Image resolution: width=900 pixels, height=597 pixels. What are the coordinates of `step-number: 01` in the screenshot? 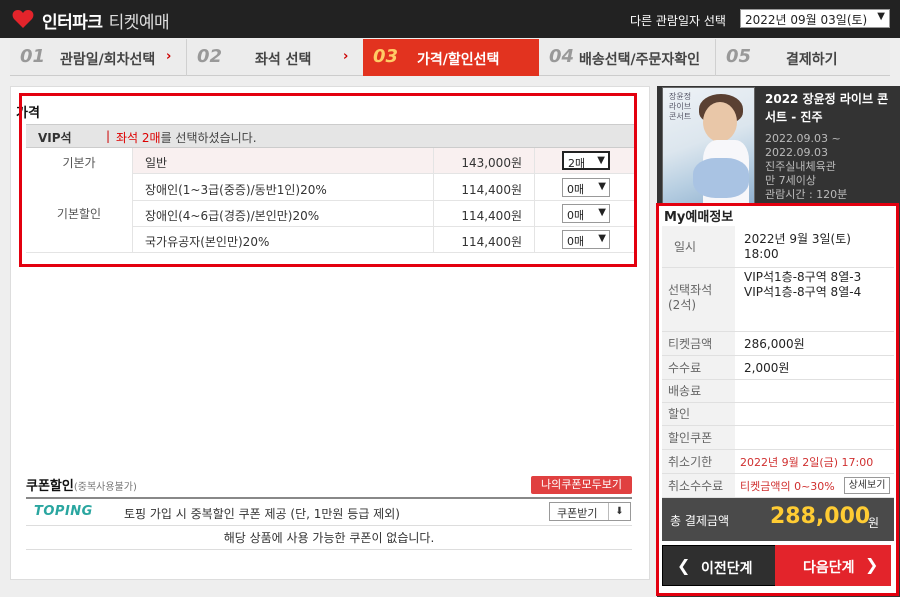 It's located at (33, 56).